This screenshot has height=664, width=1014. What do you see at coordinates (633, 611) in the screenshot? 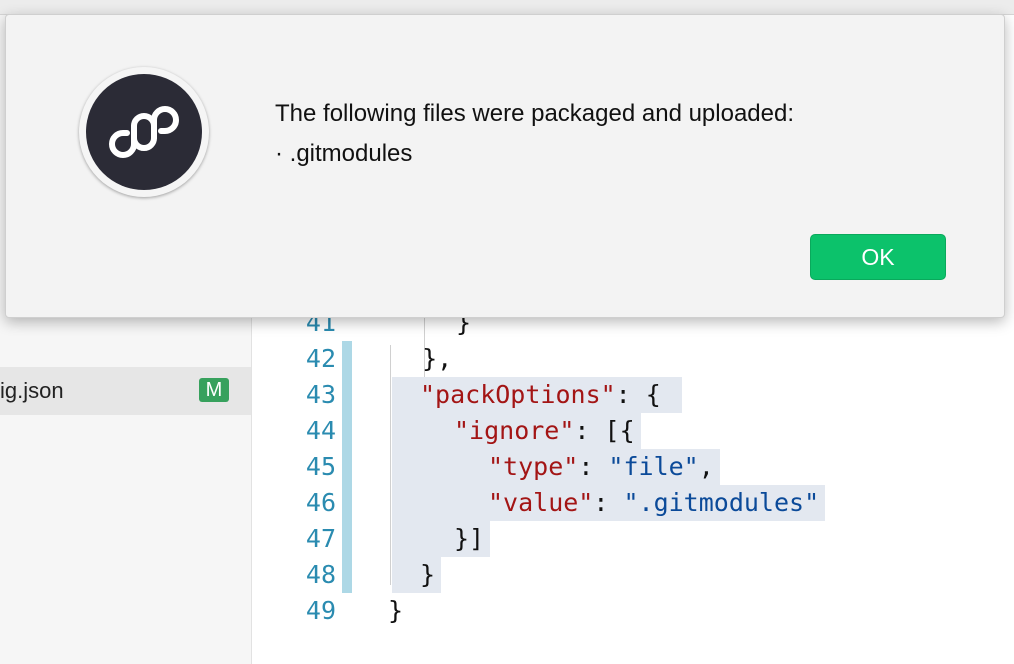
I see `code-line: 49 }` at bounding box center [633, 611].